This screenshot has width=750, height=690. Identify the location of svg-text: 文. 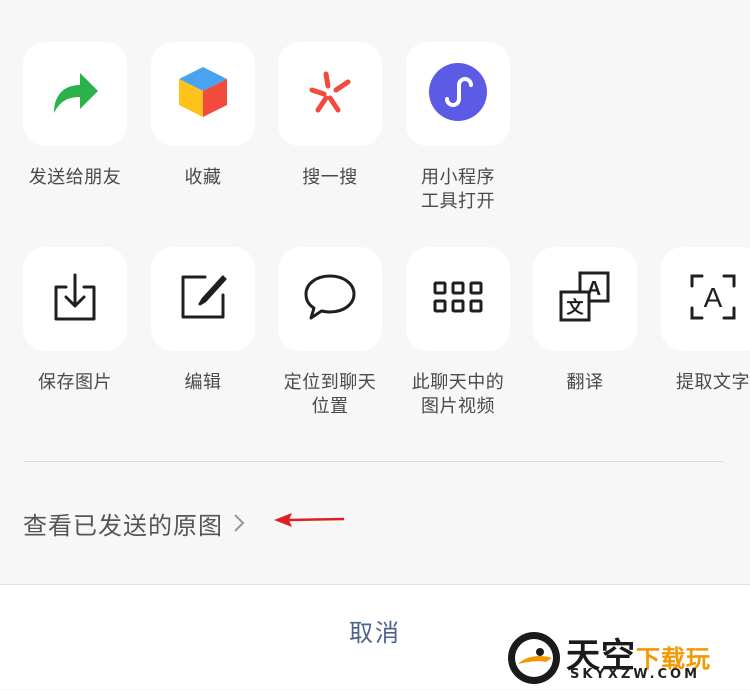
(576, 307).